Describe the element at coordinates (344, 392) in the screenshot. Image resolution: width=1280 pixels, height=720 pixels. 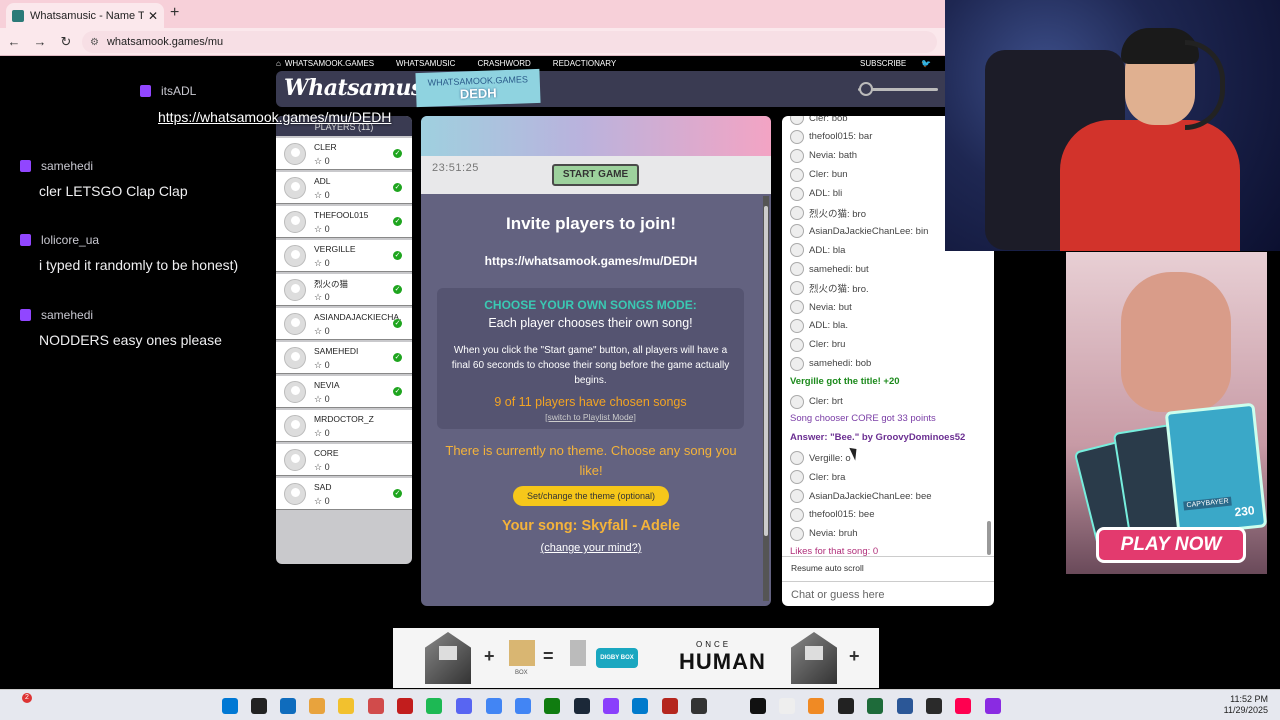
I see `player-row: NEVIA ☆ 0 ✓` at that location.